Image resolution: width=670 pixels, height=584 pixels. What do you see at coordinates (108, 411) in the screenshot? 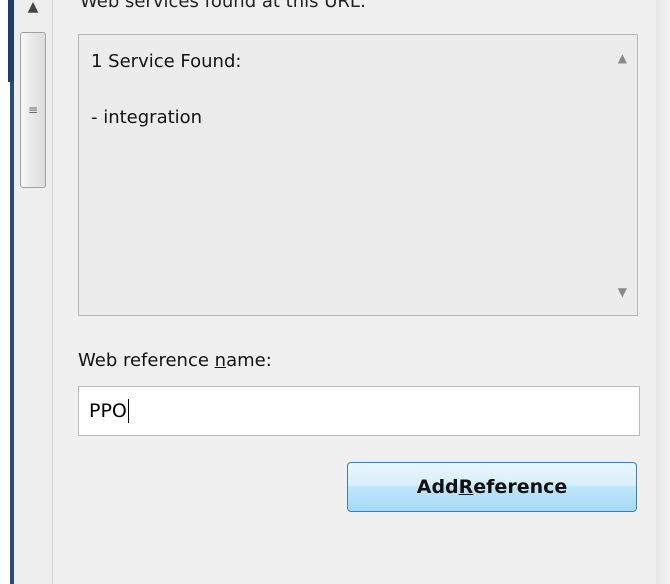
I see `input-value: PPO` at bounding box center [108, 411].